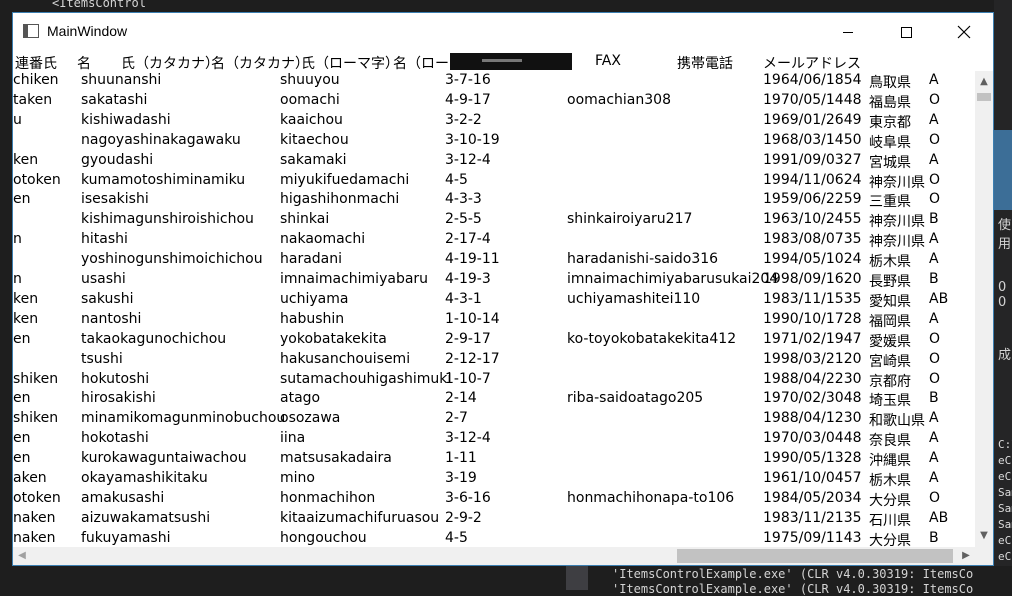  Describe the element at coordinates (984, 82) in the screenshot. I see `scroll-up-arrow-icon: ▲` at that location.